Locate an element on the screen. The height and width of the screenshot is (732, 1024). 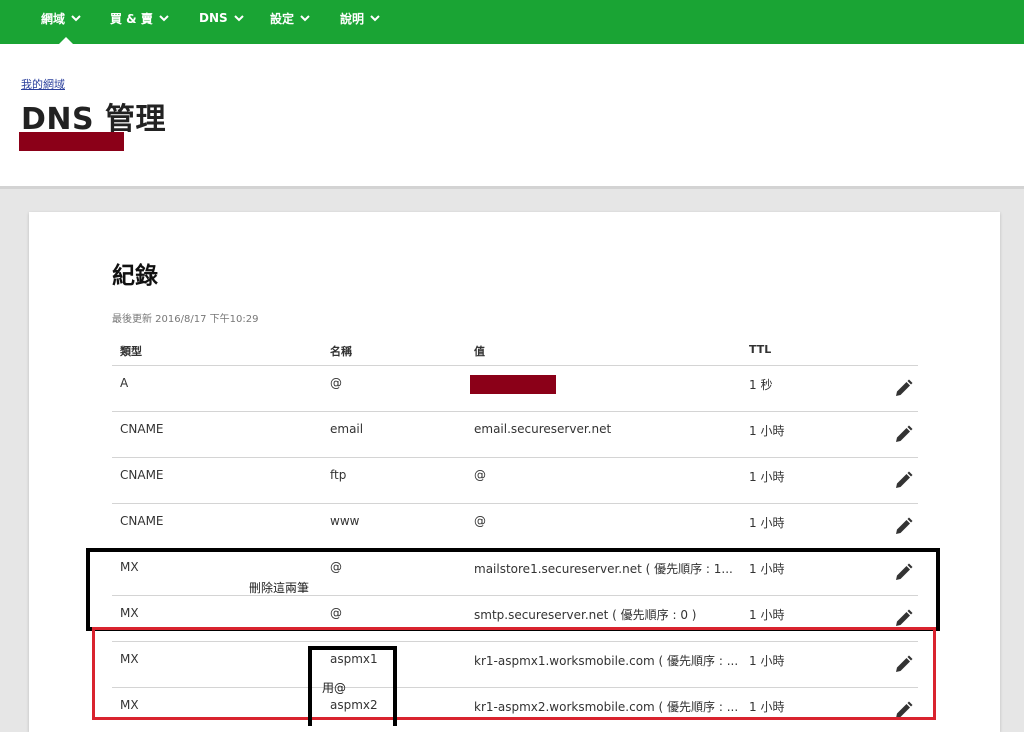
nav-help-label: 說明 is located at coordinates (352, 18).